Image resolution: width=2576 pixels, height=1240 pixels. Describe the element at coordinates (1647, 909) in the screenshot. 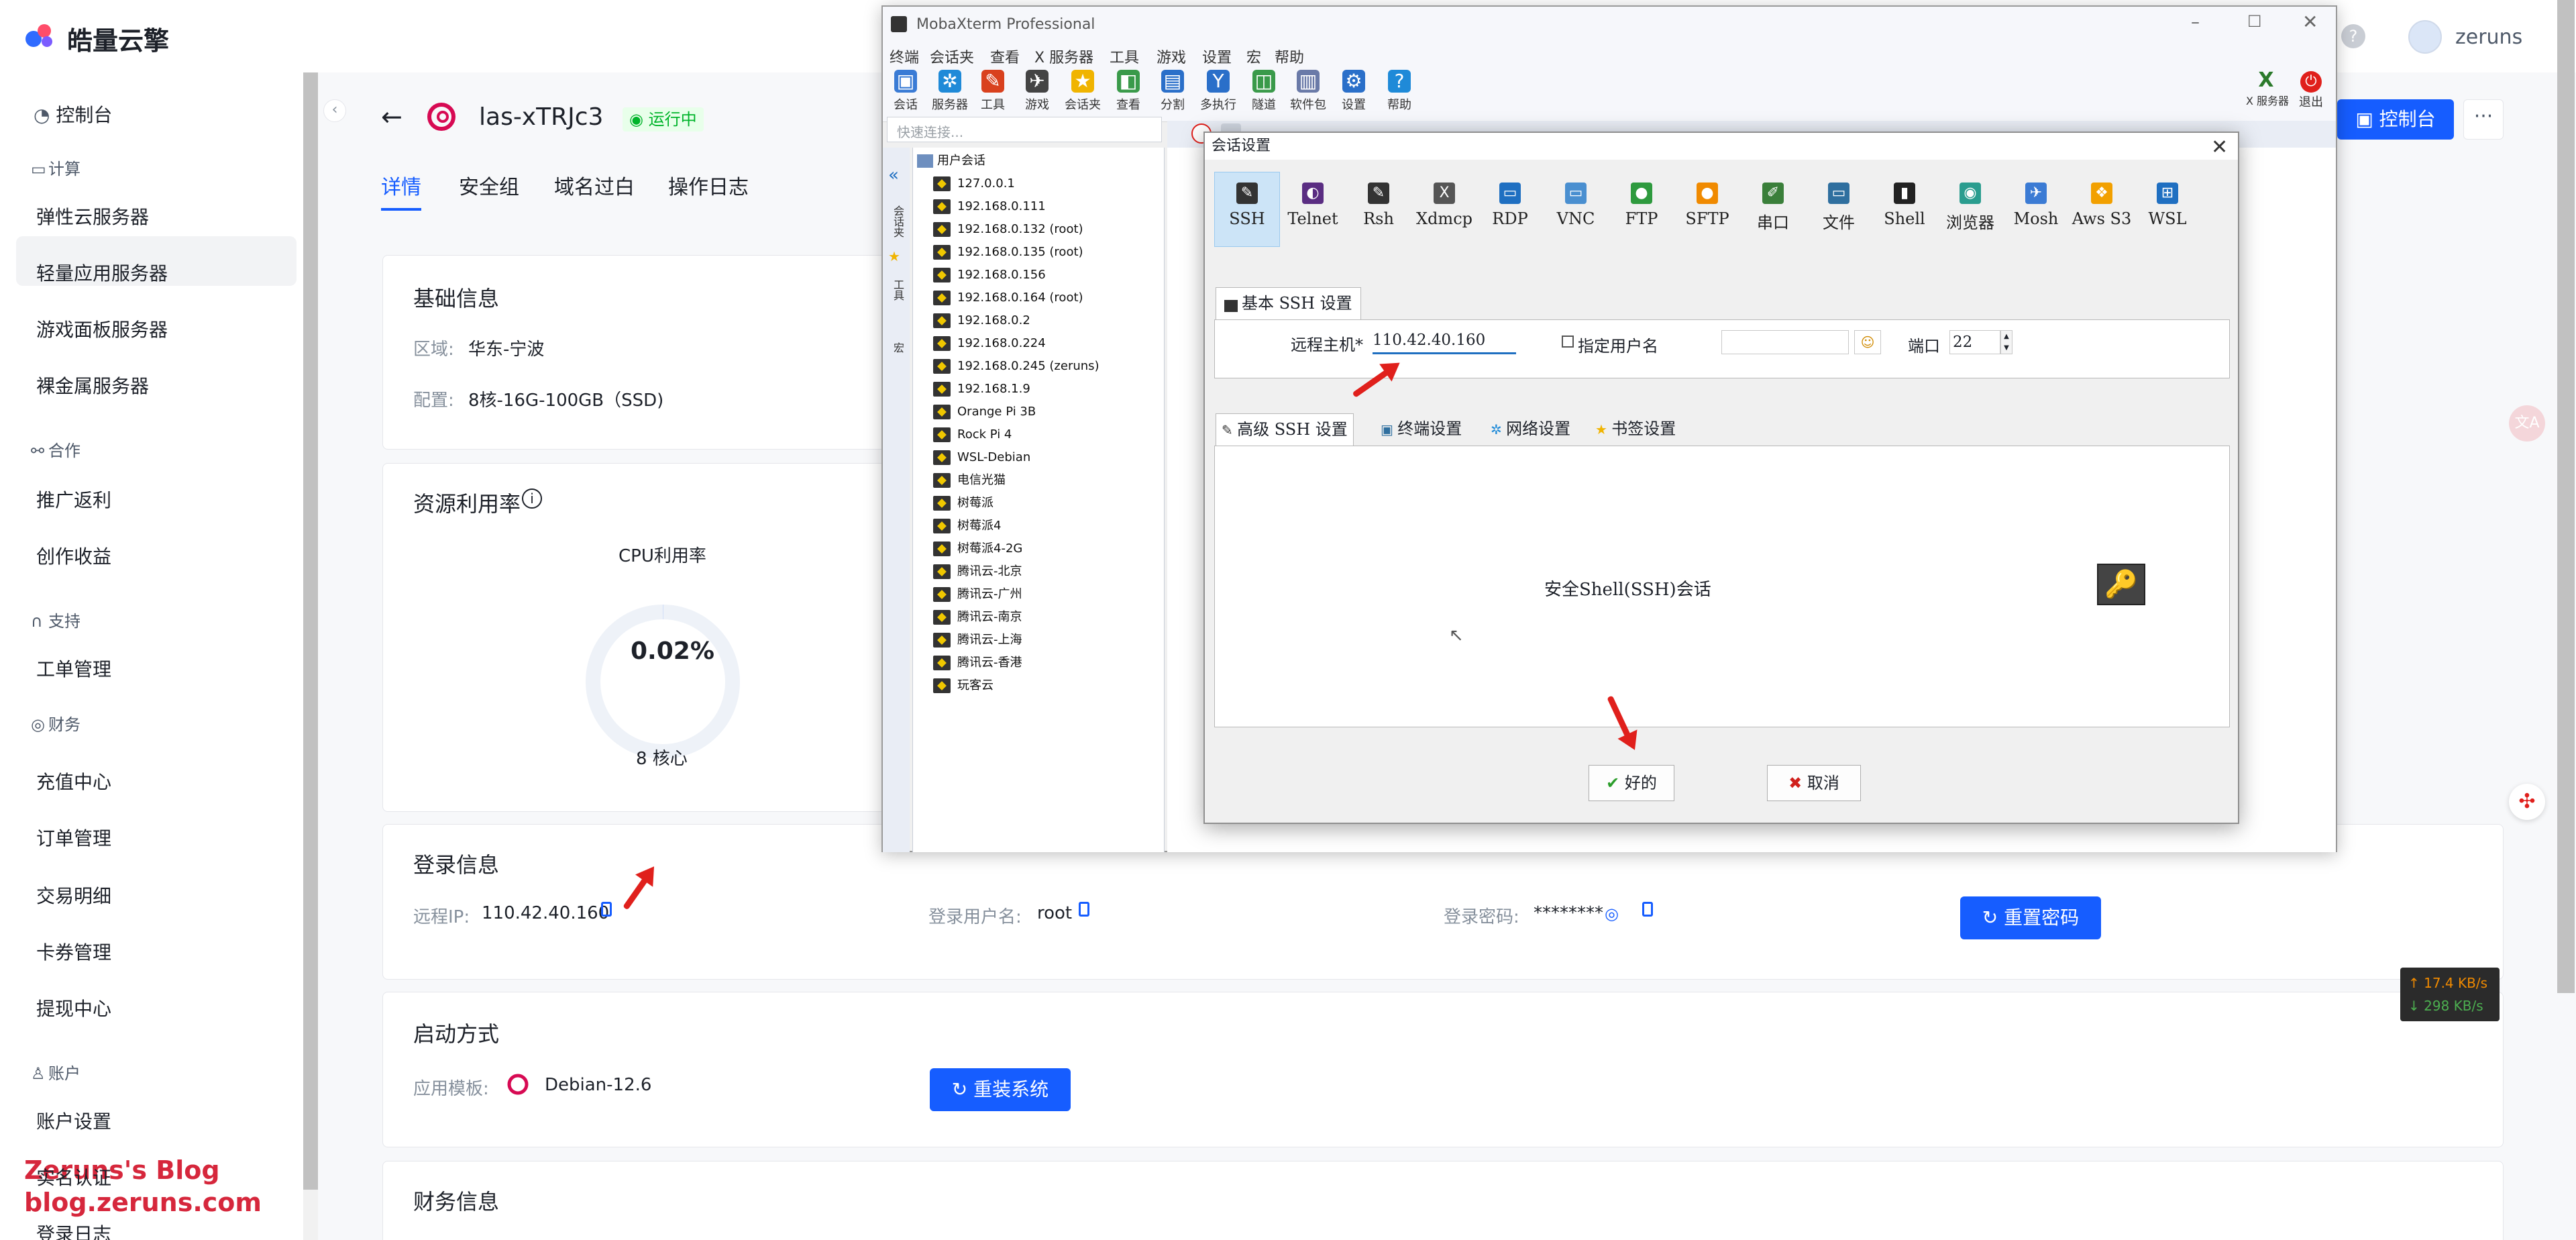

I see `copy-password-icon` at that location.